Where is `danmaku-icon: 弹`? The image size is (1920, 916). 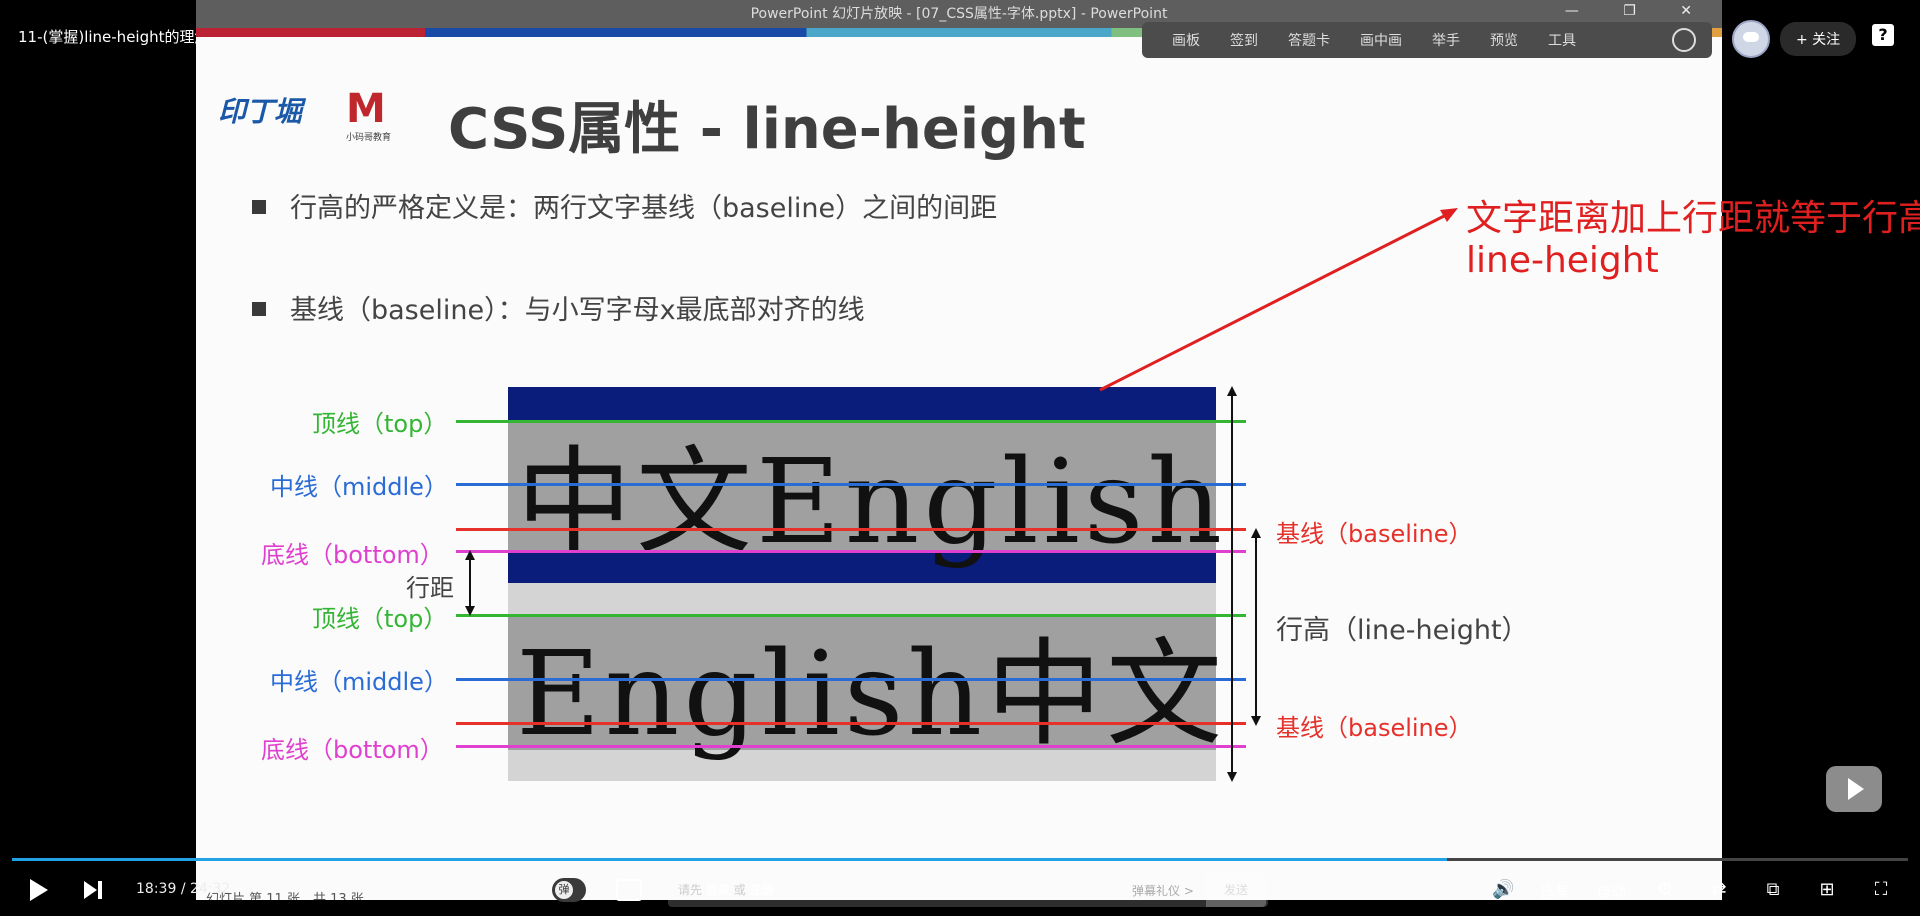
danmaku-icon: 弹 is located at coordinates (564, 890).